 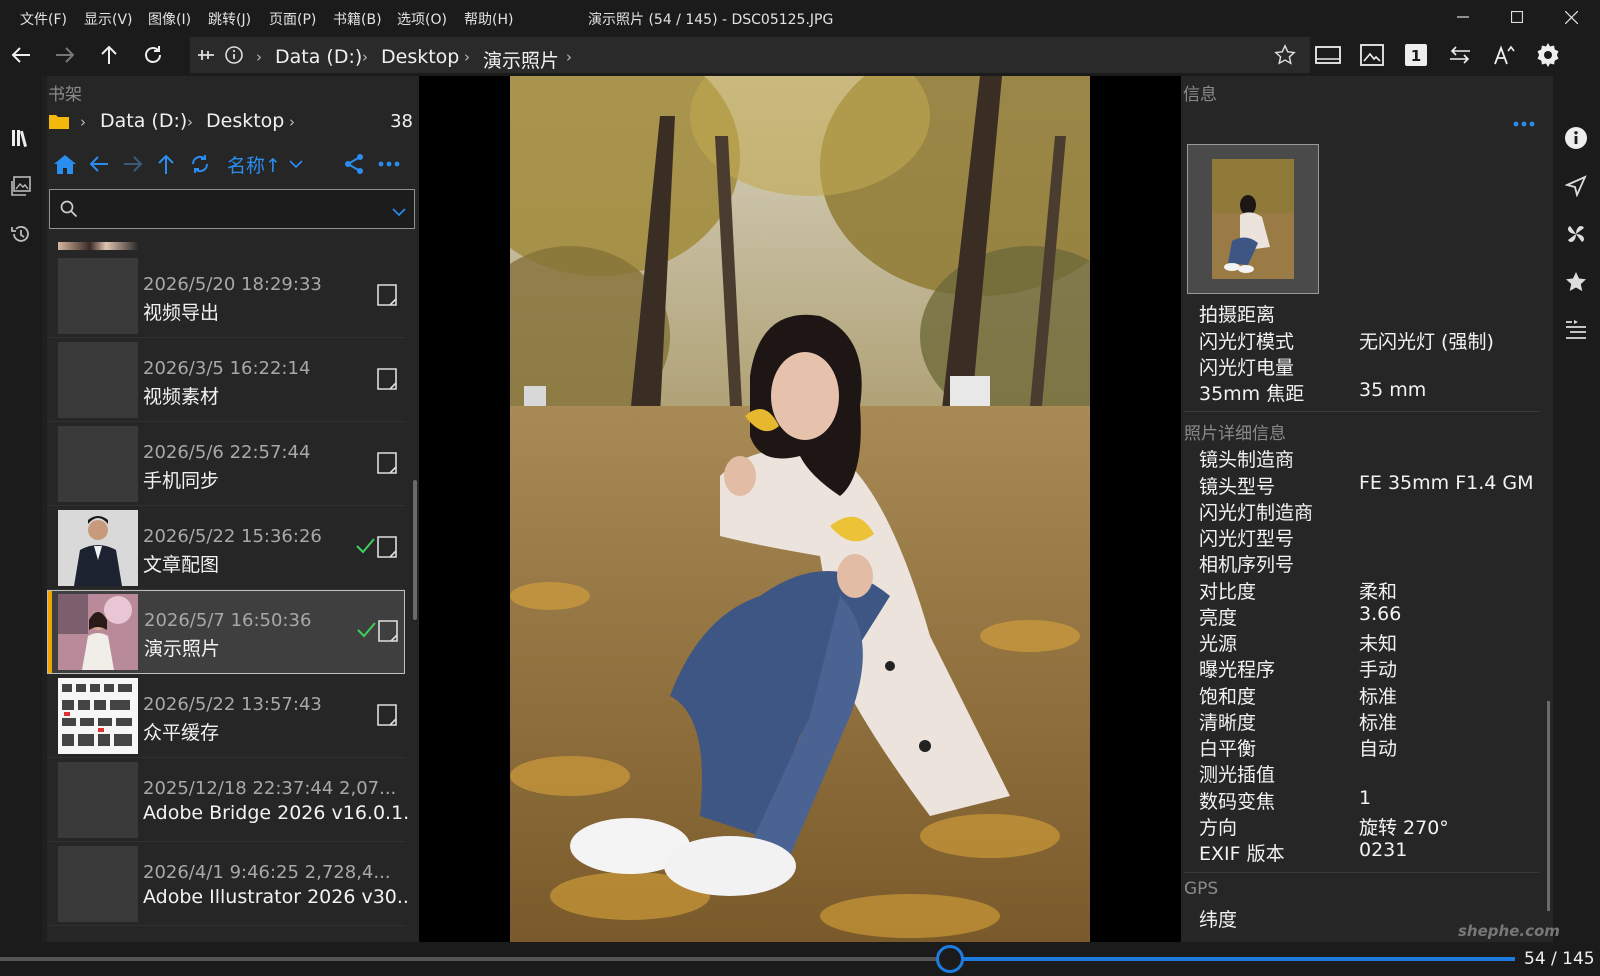 I want to click on swap-direction-icon, so click(x=1460, y=55).